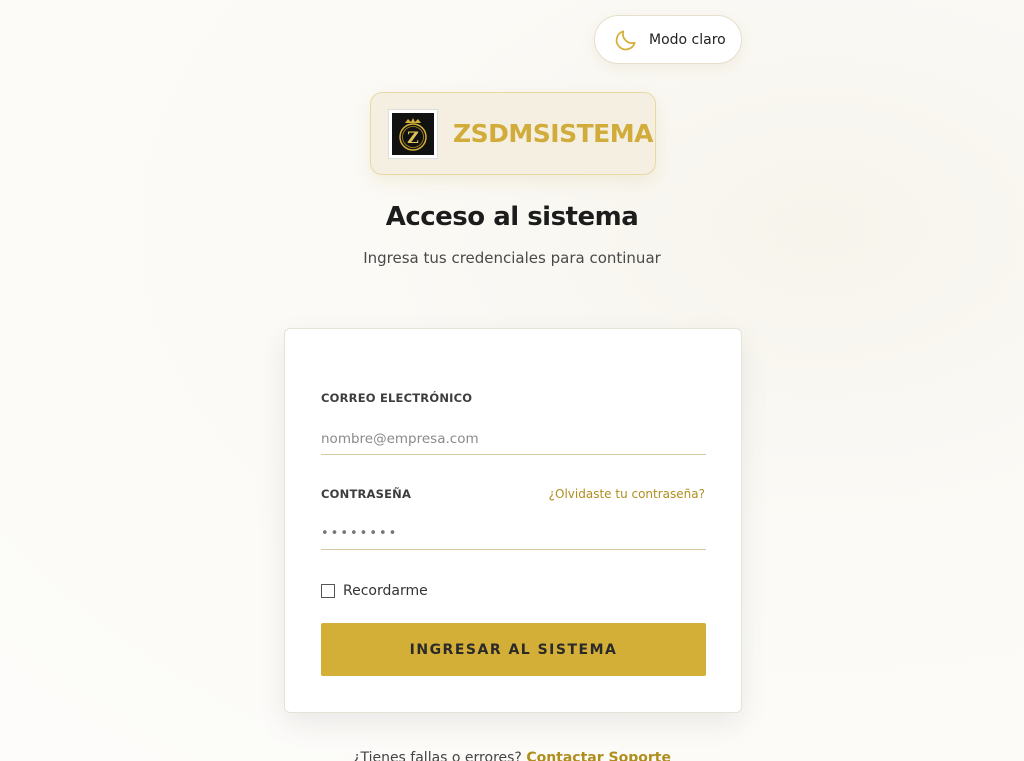  Describe the element at coordinates (366, 494) in the screenshot. I see `password-label: CONTRASEÑA` at that location.